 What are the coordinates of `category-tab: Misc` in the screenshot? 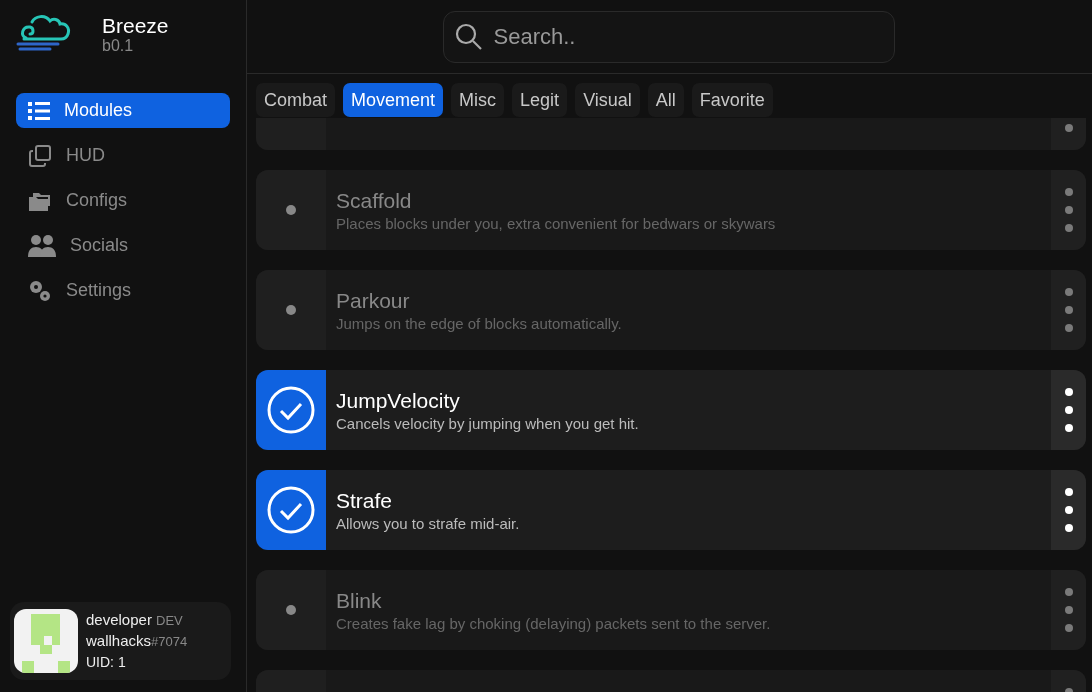 It's located at (478, 100).